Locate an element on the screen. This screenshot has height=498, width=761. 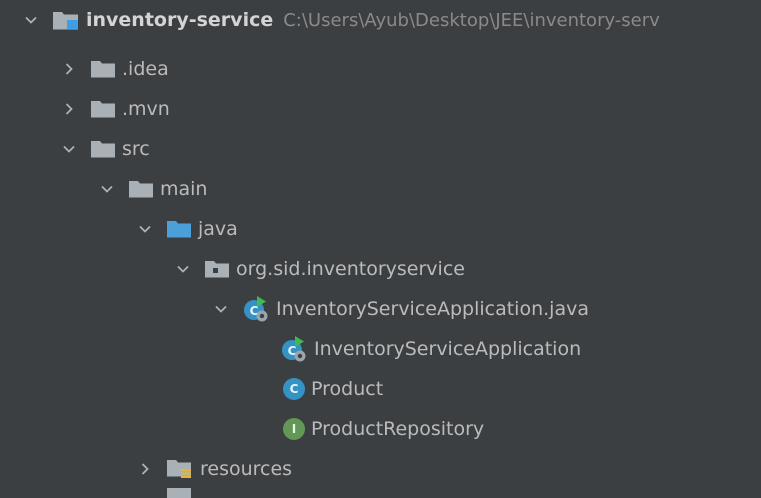
package-icon is located at coordinates (217, 269).